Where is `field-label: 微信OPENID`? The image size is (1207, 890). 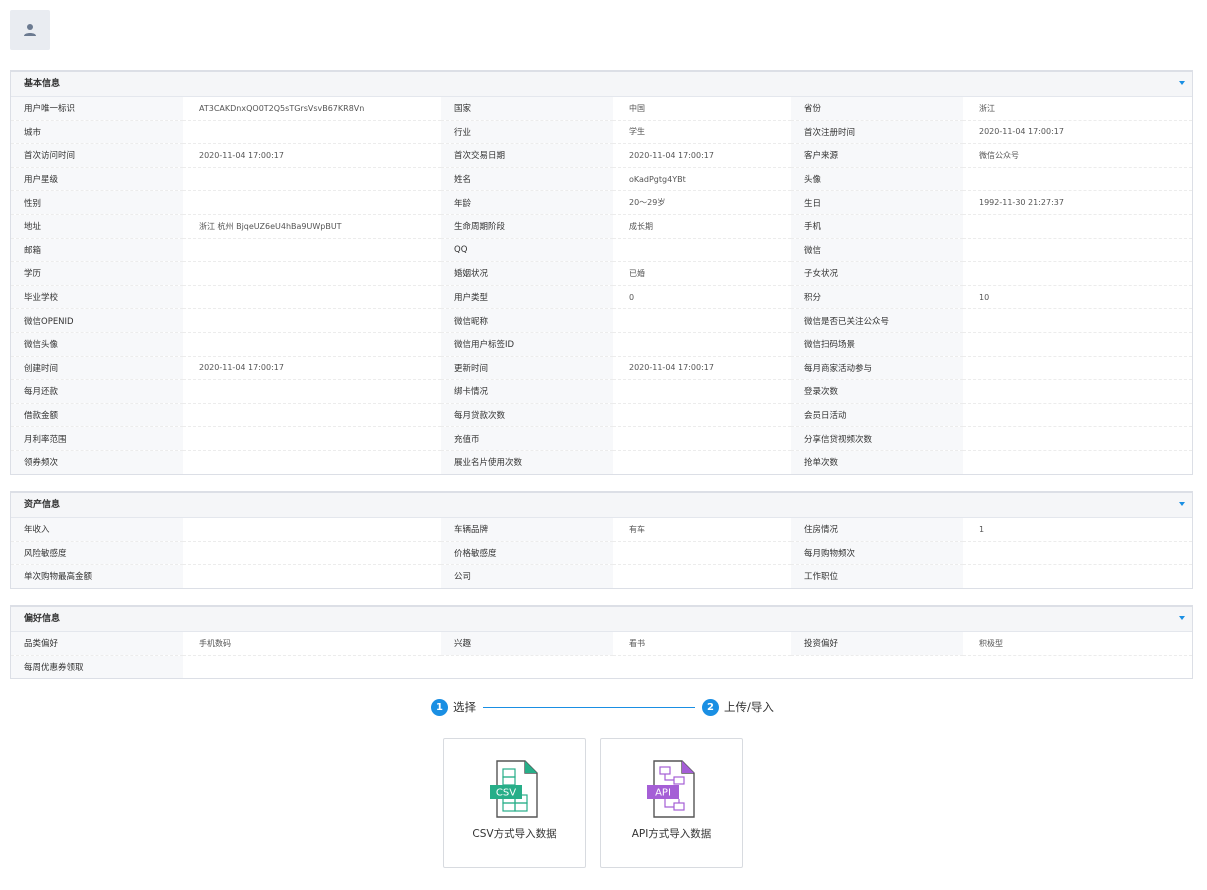
field-label: 微信OPENID is located at coordinates (97, 320).